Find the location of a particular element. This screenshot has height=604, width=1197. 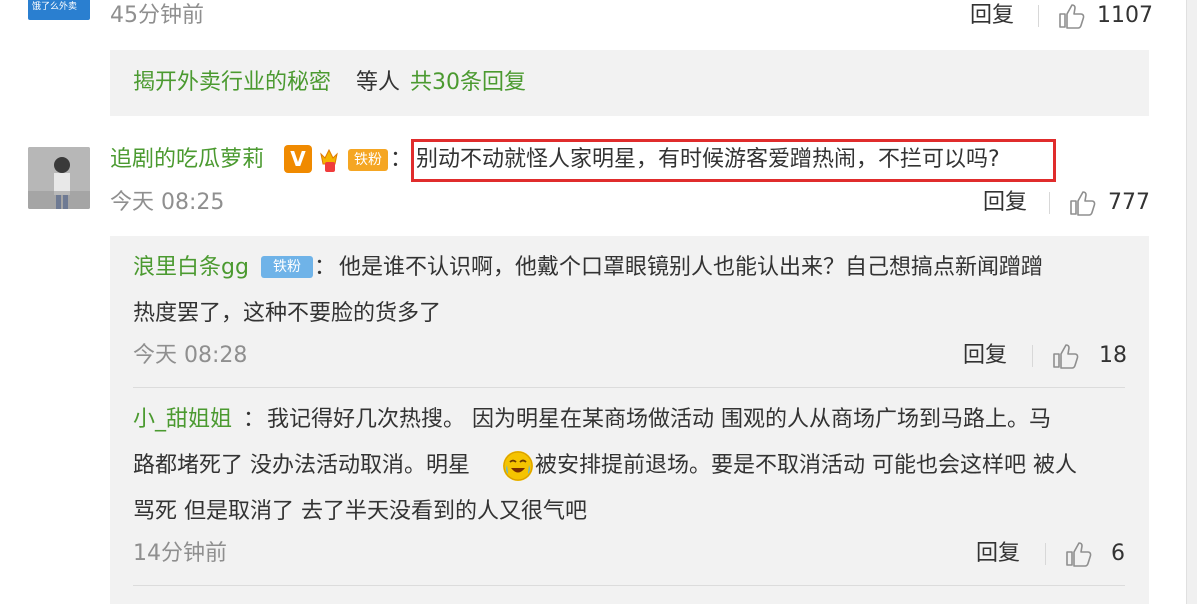

reply-text-line: 骂死 但是取消了 去了半天没看到的人又很气吧 is located at coordinates (360, 511).